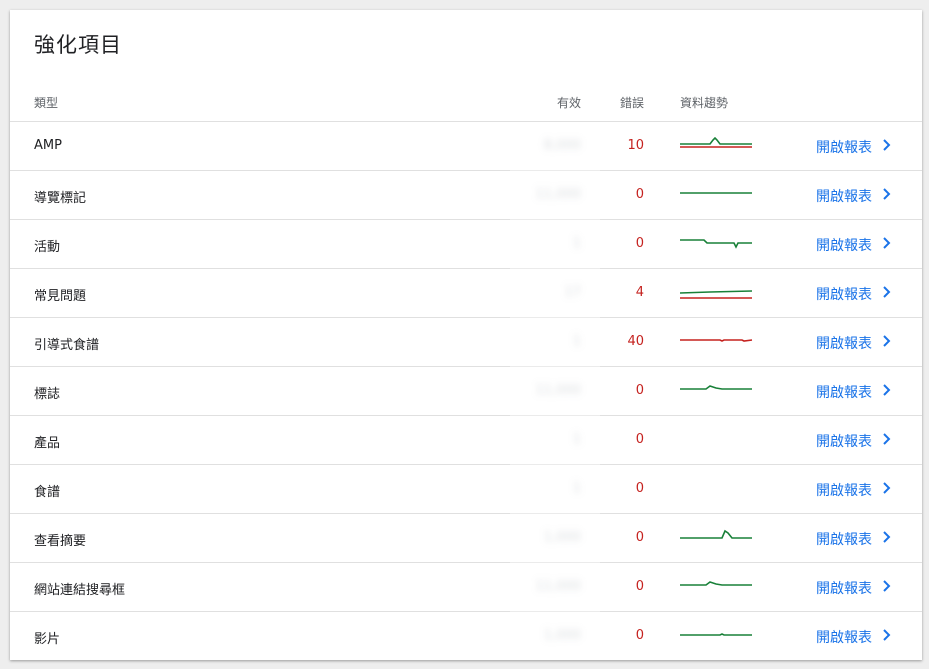 Image resolution: width=929 pixels, height=669 pixels. I want to click on valid-column-overlay, so click(555, 391).